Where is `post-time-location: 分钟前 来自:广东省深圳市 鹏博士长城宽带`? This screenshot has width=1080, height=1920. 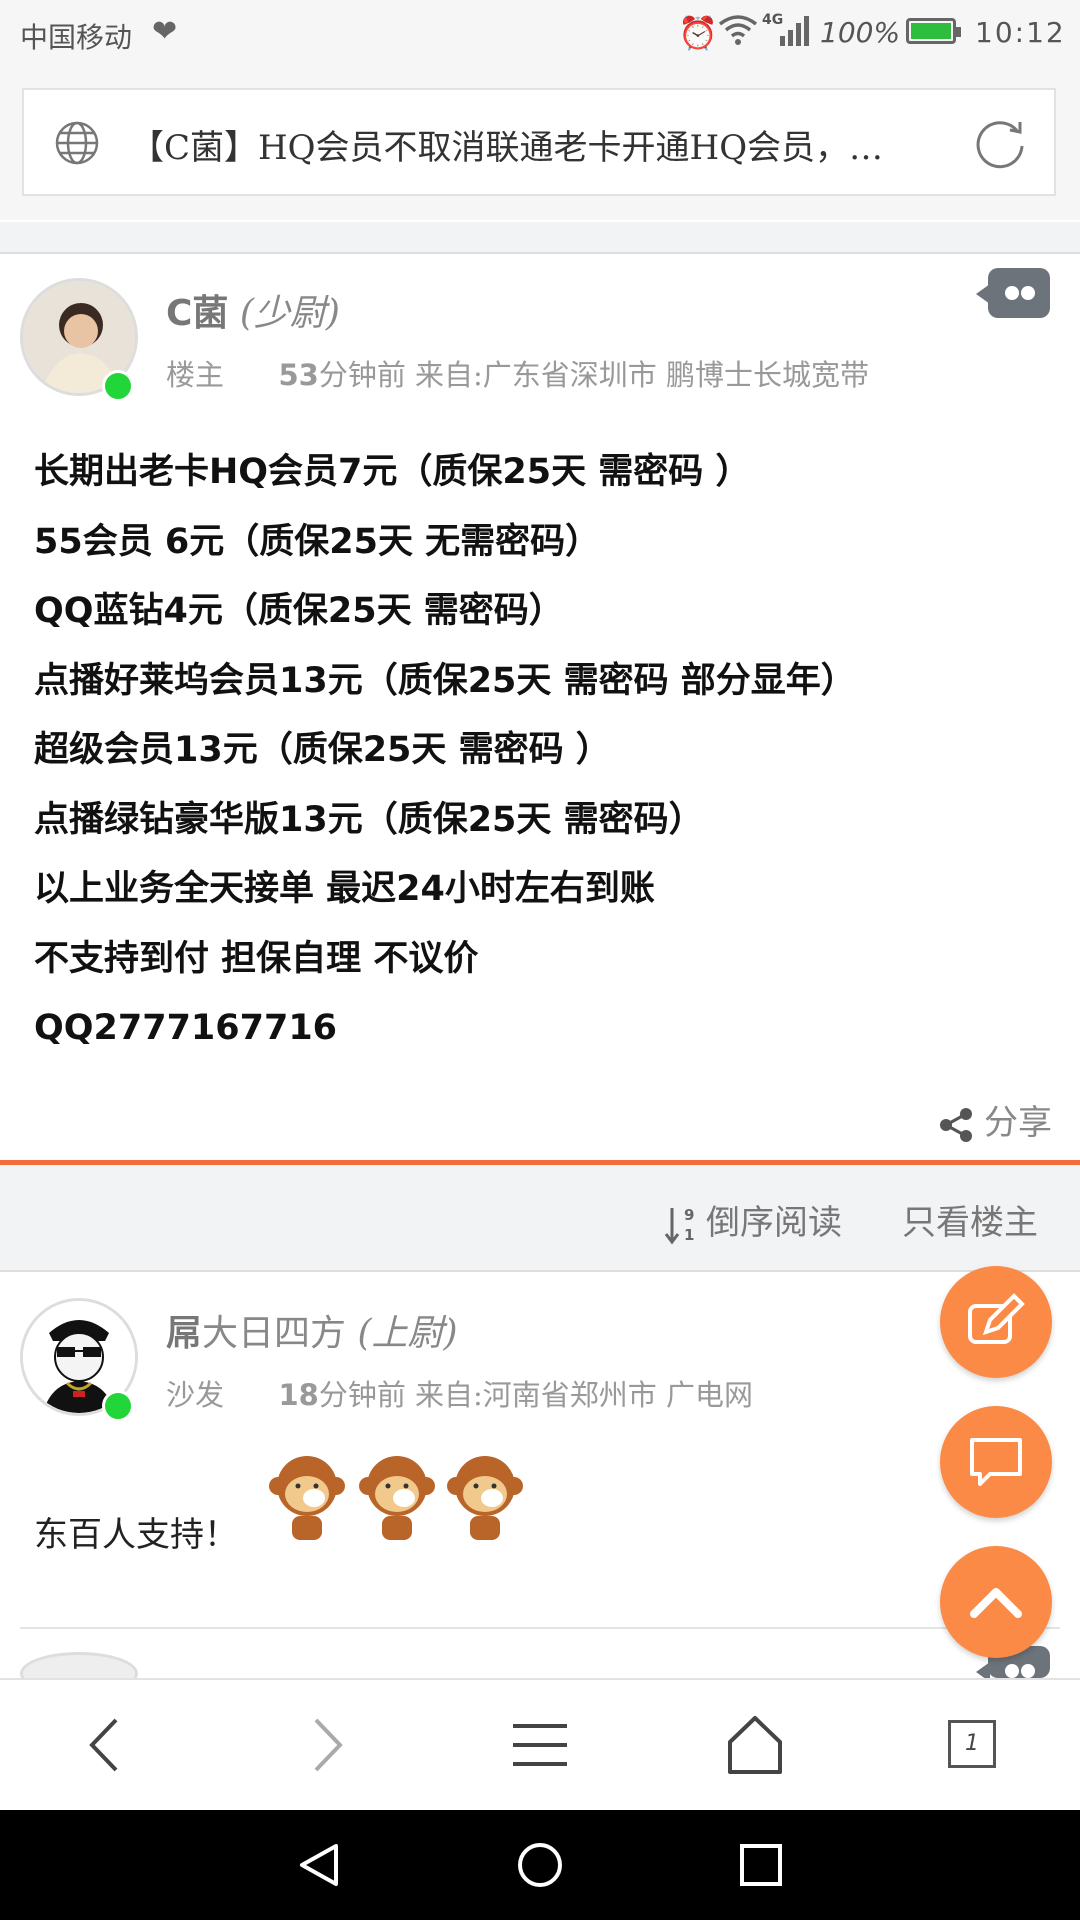
post-time-location: 分钟前 来自:广东省深圳市 鹏博士长城宽带 is located at coordinates (594, 375).